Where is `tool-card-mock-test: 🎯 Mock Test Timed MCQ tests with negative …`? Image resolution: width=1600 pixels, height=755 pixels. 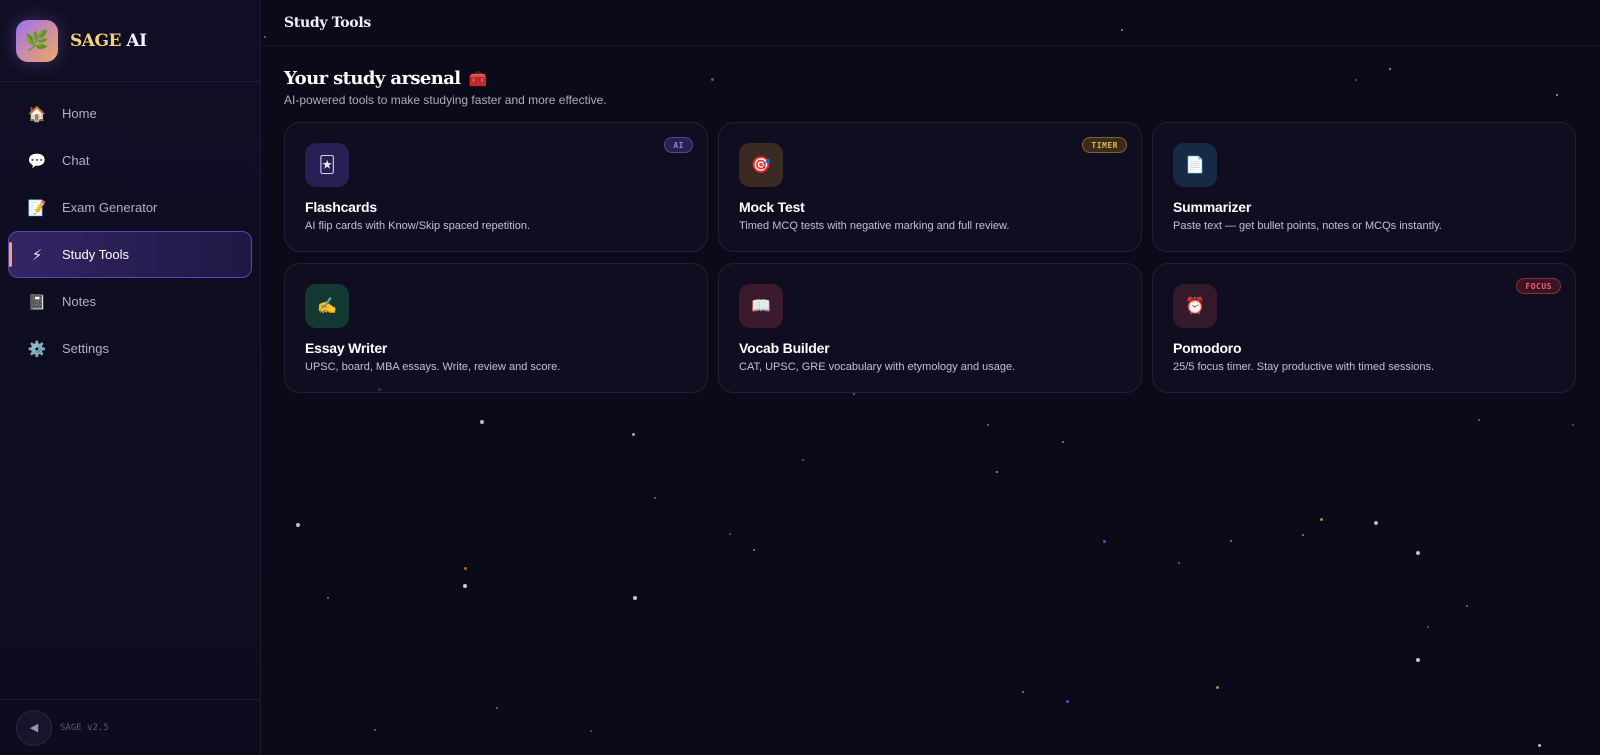 tool-card-mock-test: 🎯 Mock Test Timed MCQ tests with negative … is located at coordinates (930, 187).